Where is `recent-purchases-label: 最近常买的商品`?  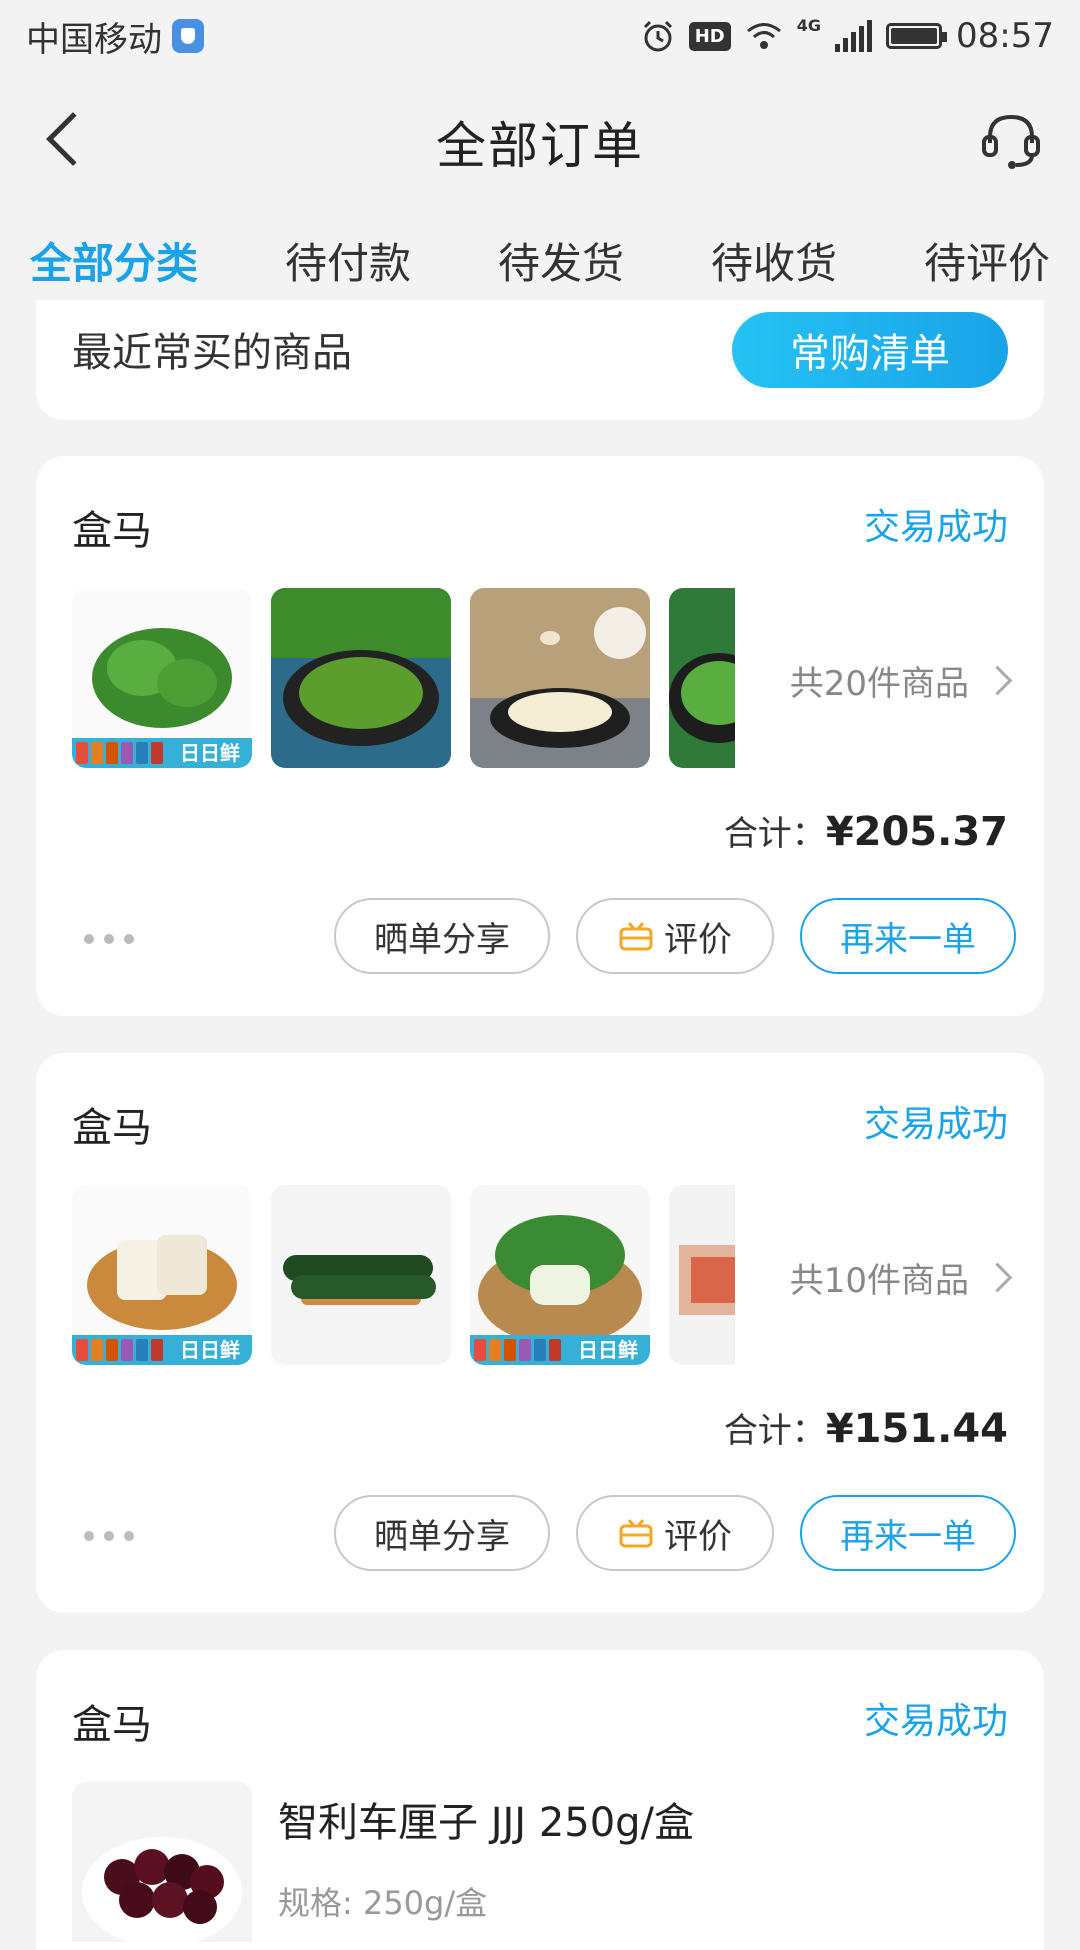
recent-purchases-label: 最近常买的商品 is located at coordinates (212, 353).